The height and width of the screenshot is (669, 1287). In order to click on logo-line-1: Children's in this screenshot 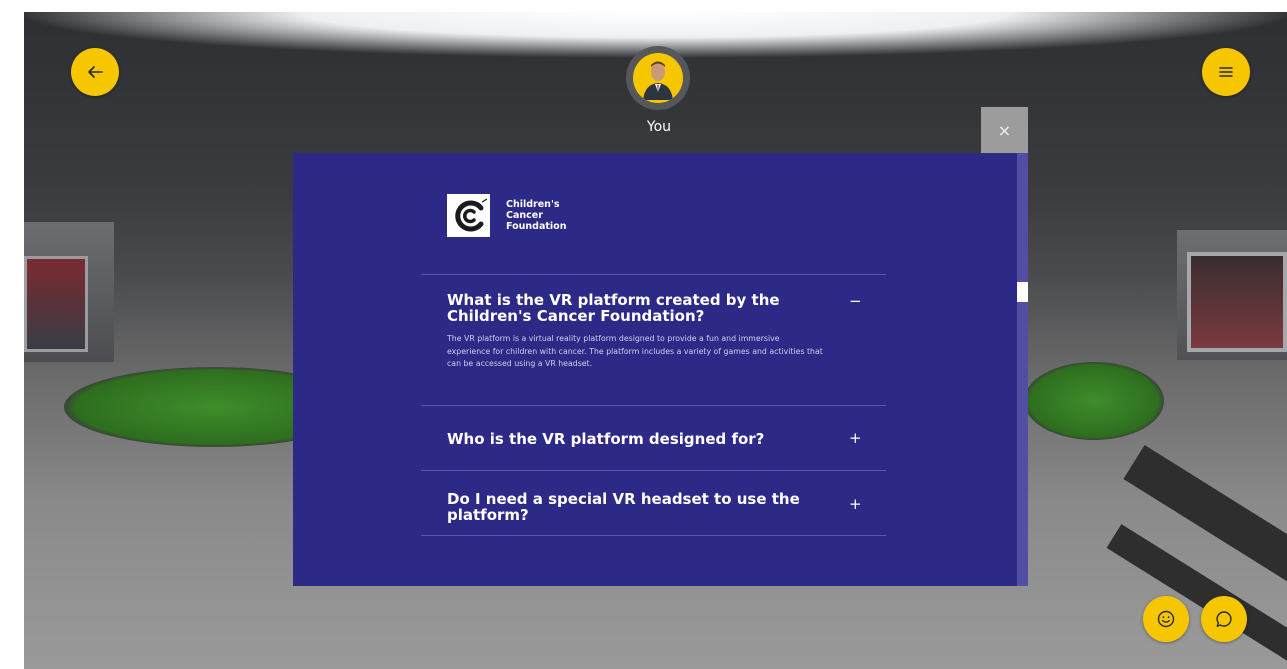, I will do `click(533, 204)`.